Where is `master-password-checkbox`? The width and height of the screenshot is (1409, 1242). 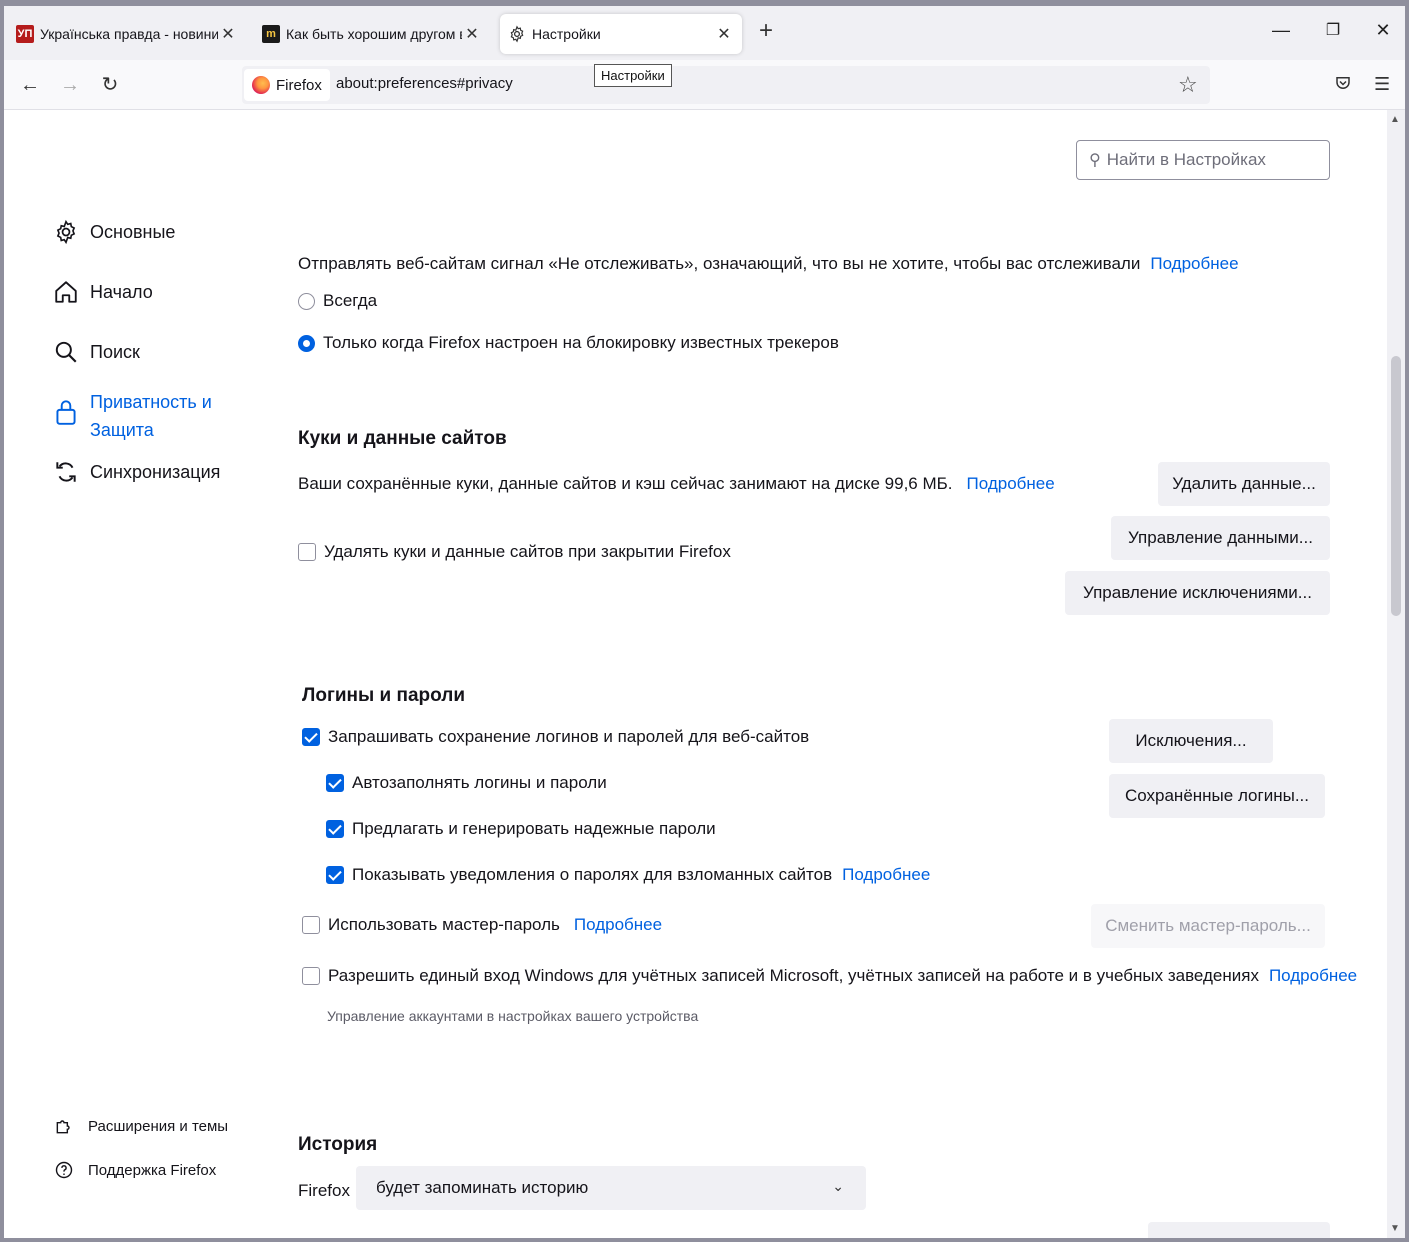 master-password-checkbox is located at coordinates (311, 925).